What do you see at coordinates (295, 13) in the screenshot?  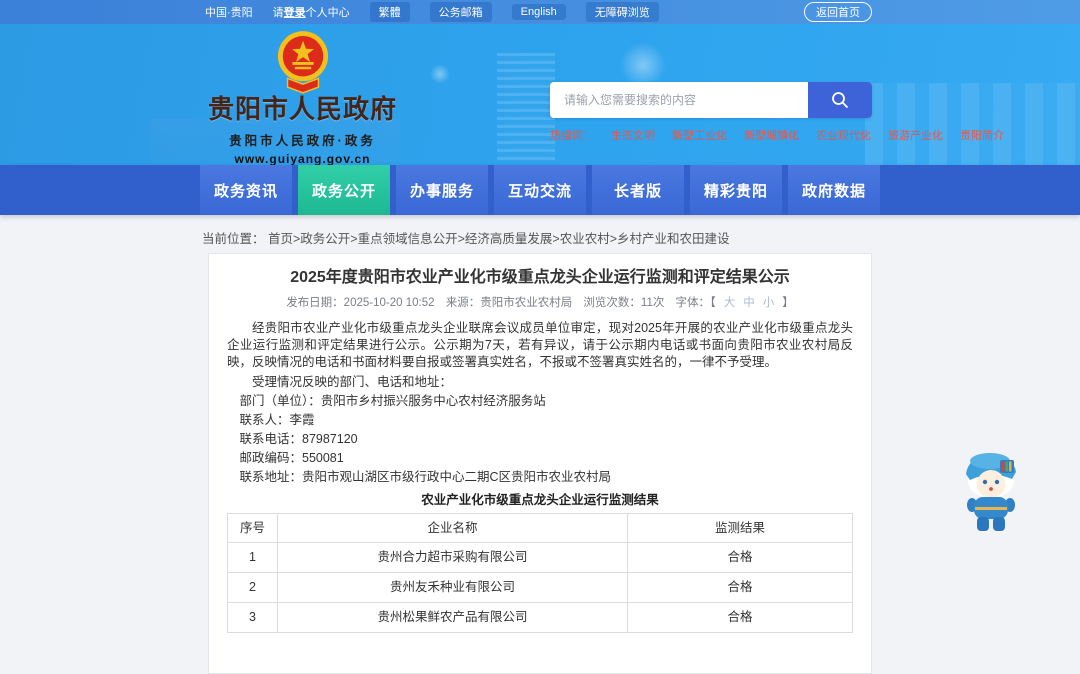 I see `login-strong: 登录` at bounding box center [295, 13].